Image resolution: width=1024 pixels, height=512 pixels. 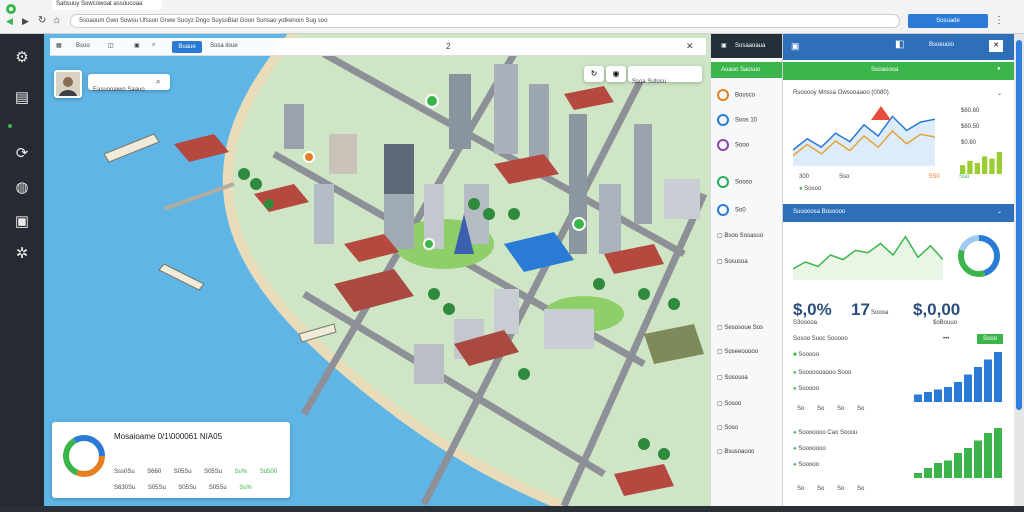 I want to click on list-item: Bousco, so click(x=736, y=95).